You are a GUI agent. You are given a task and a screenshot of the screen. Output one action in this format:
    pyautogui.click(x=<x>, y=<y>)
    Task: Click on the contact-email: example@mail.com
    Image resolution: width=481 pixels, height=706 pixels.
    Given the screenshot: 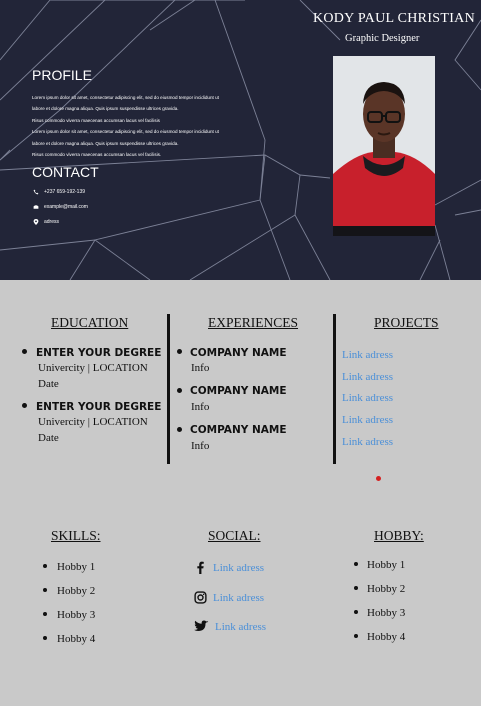 What is the action you would take?
    pyautogui.click(x=60, y=207)
    